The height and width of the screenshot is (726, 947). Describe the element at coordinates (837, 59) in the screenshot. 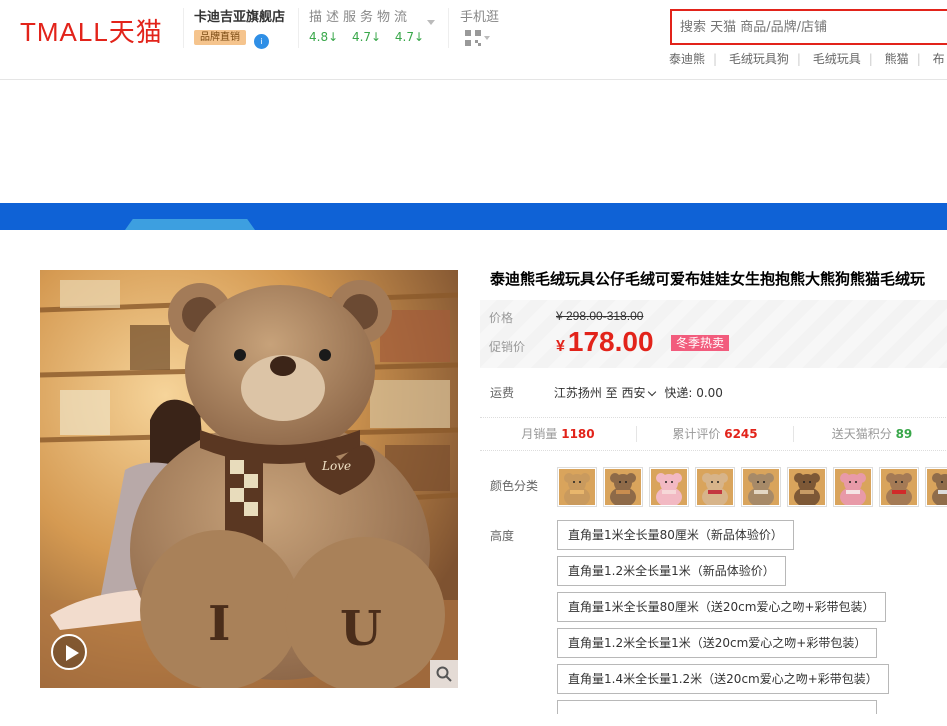

I see `hot-word: 毛绒玩具` at that location.